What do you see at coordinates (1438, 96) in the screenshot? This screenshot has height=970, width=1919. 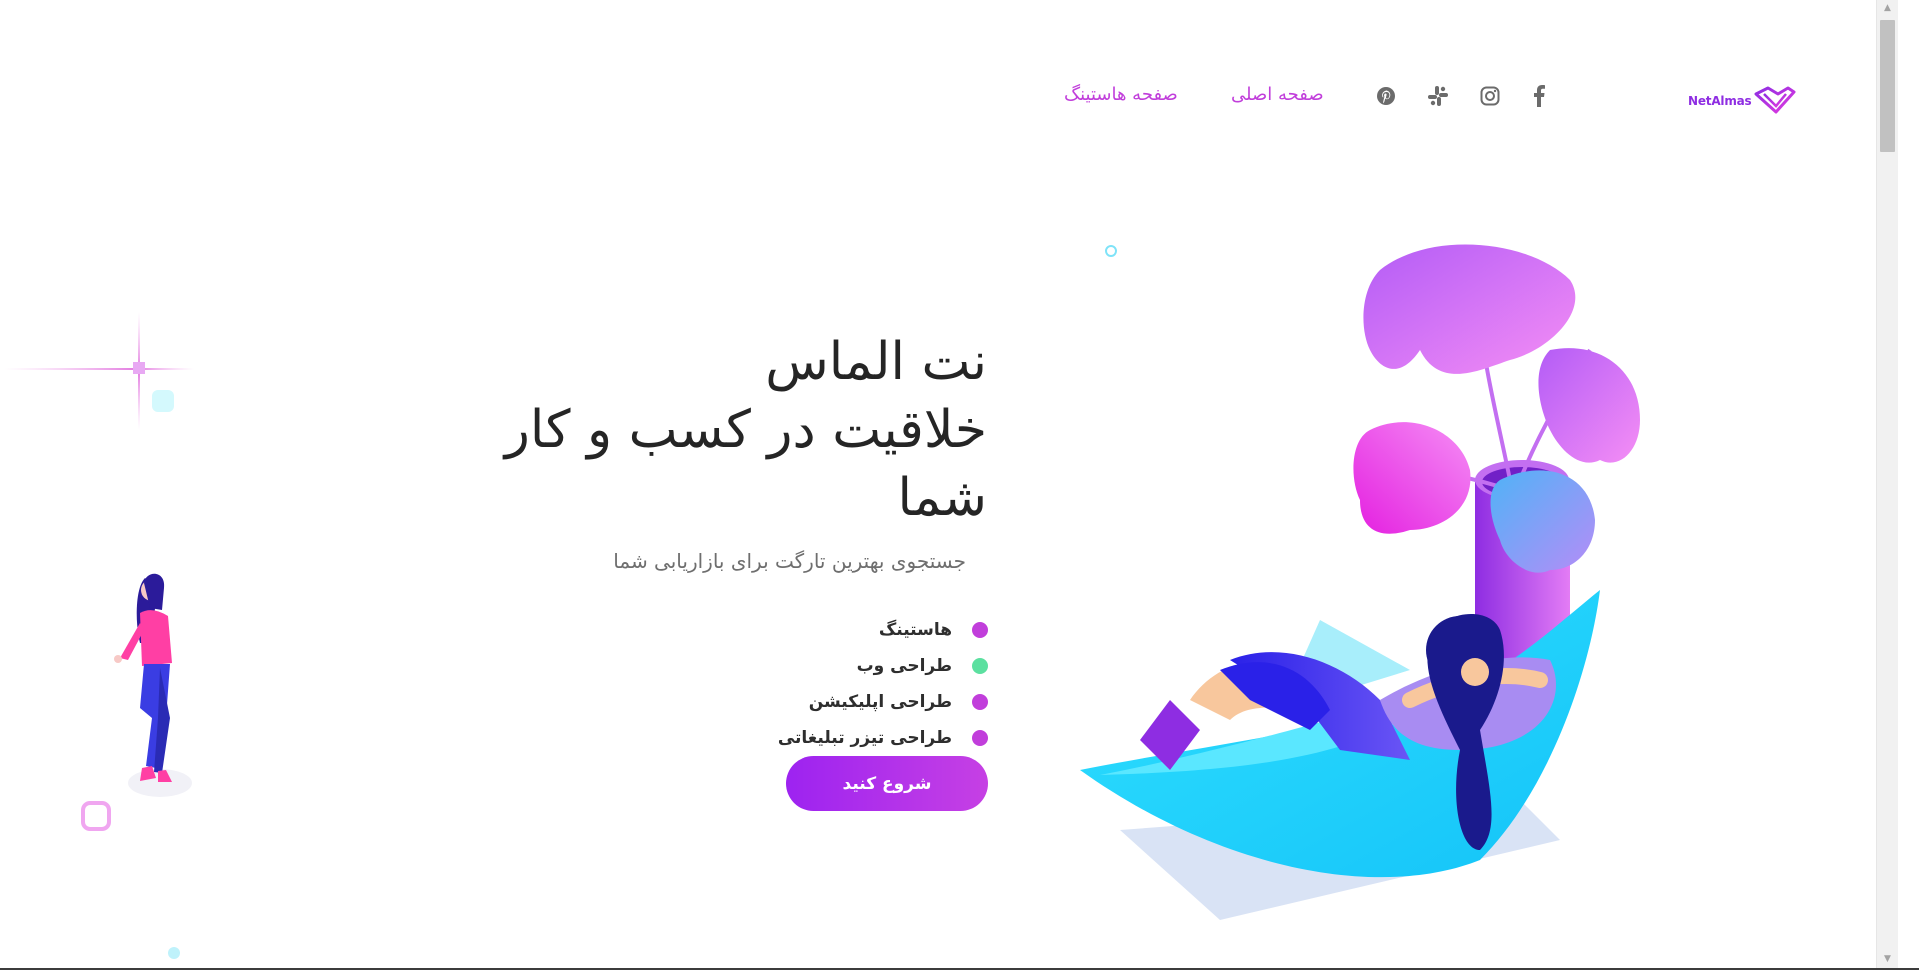 I see `slack-icon` at bounding box center [1438, 96].